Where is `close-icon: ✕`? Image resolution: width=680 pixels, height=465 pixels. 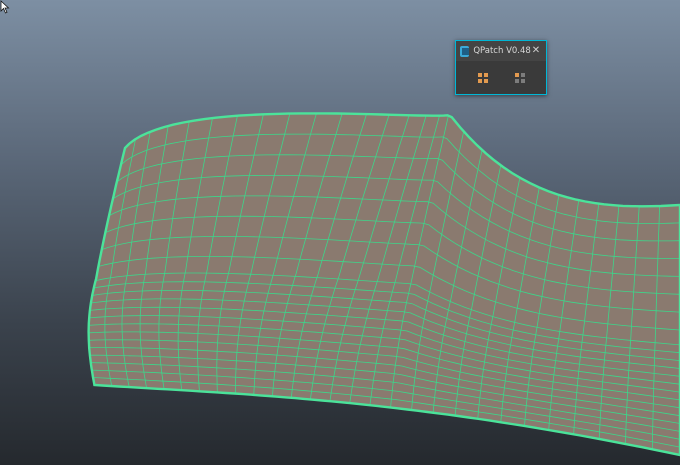 close-icon: ✕ is located at coordinates (536, 51).